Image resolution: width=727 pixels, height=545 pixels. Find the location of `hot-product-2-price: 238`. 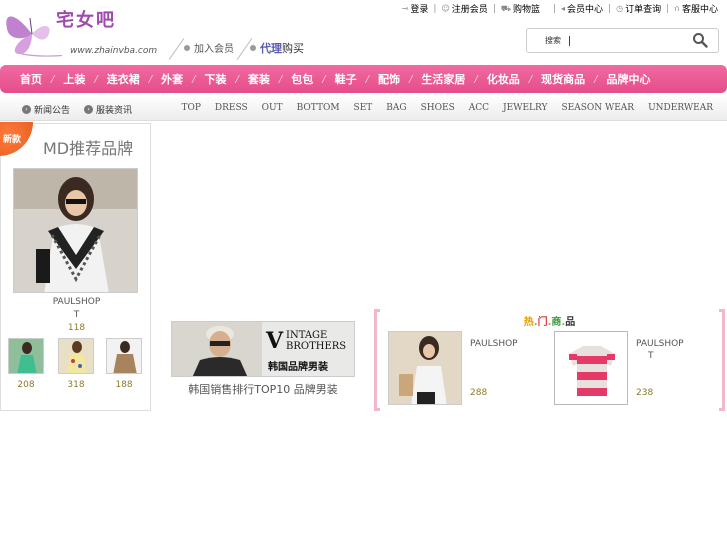

hot-product-2-price: 238 is located at coordinates (645, 393).